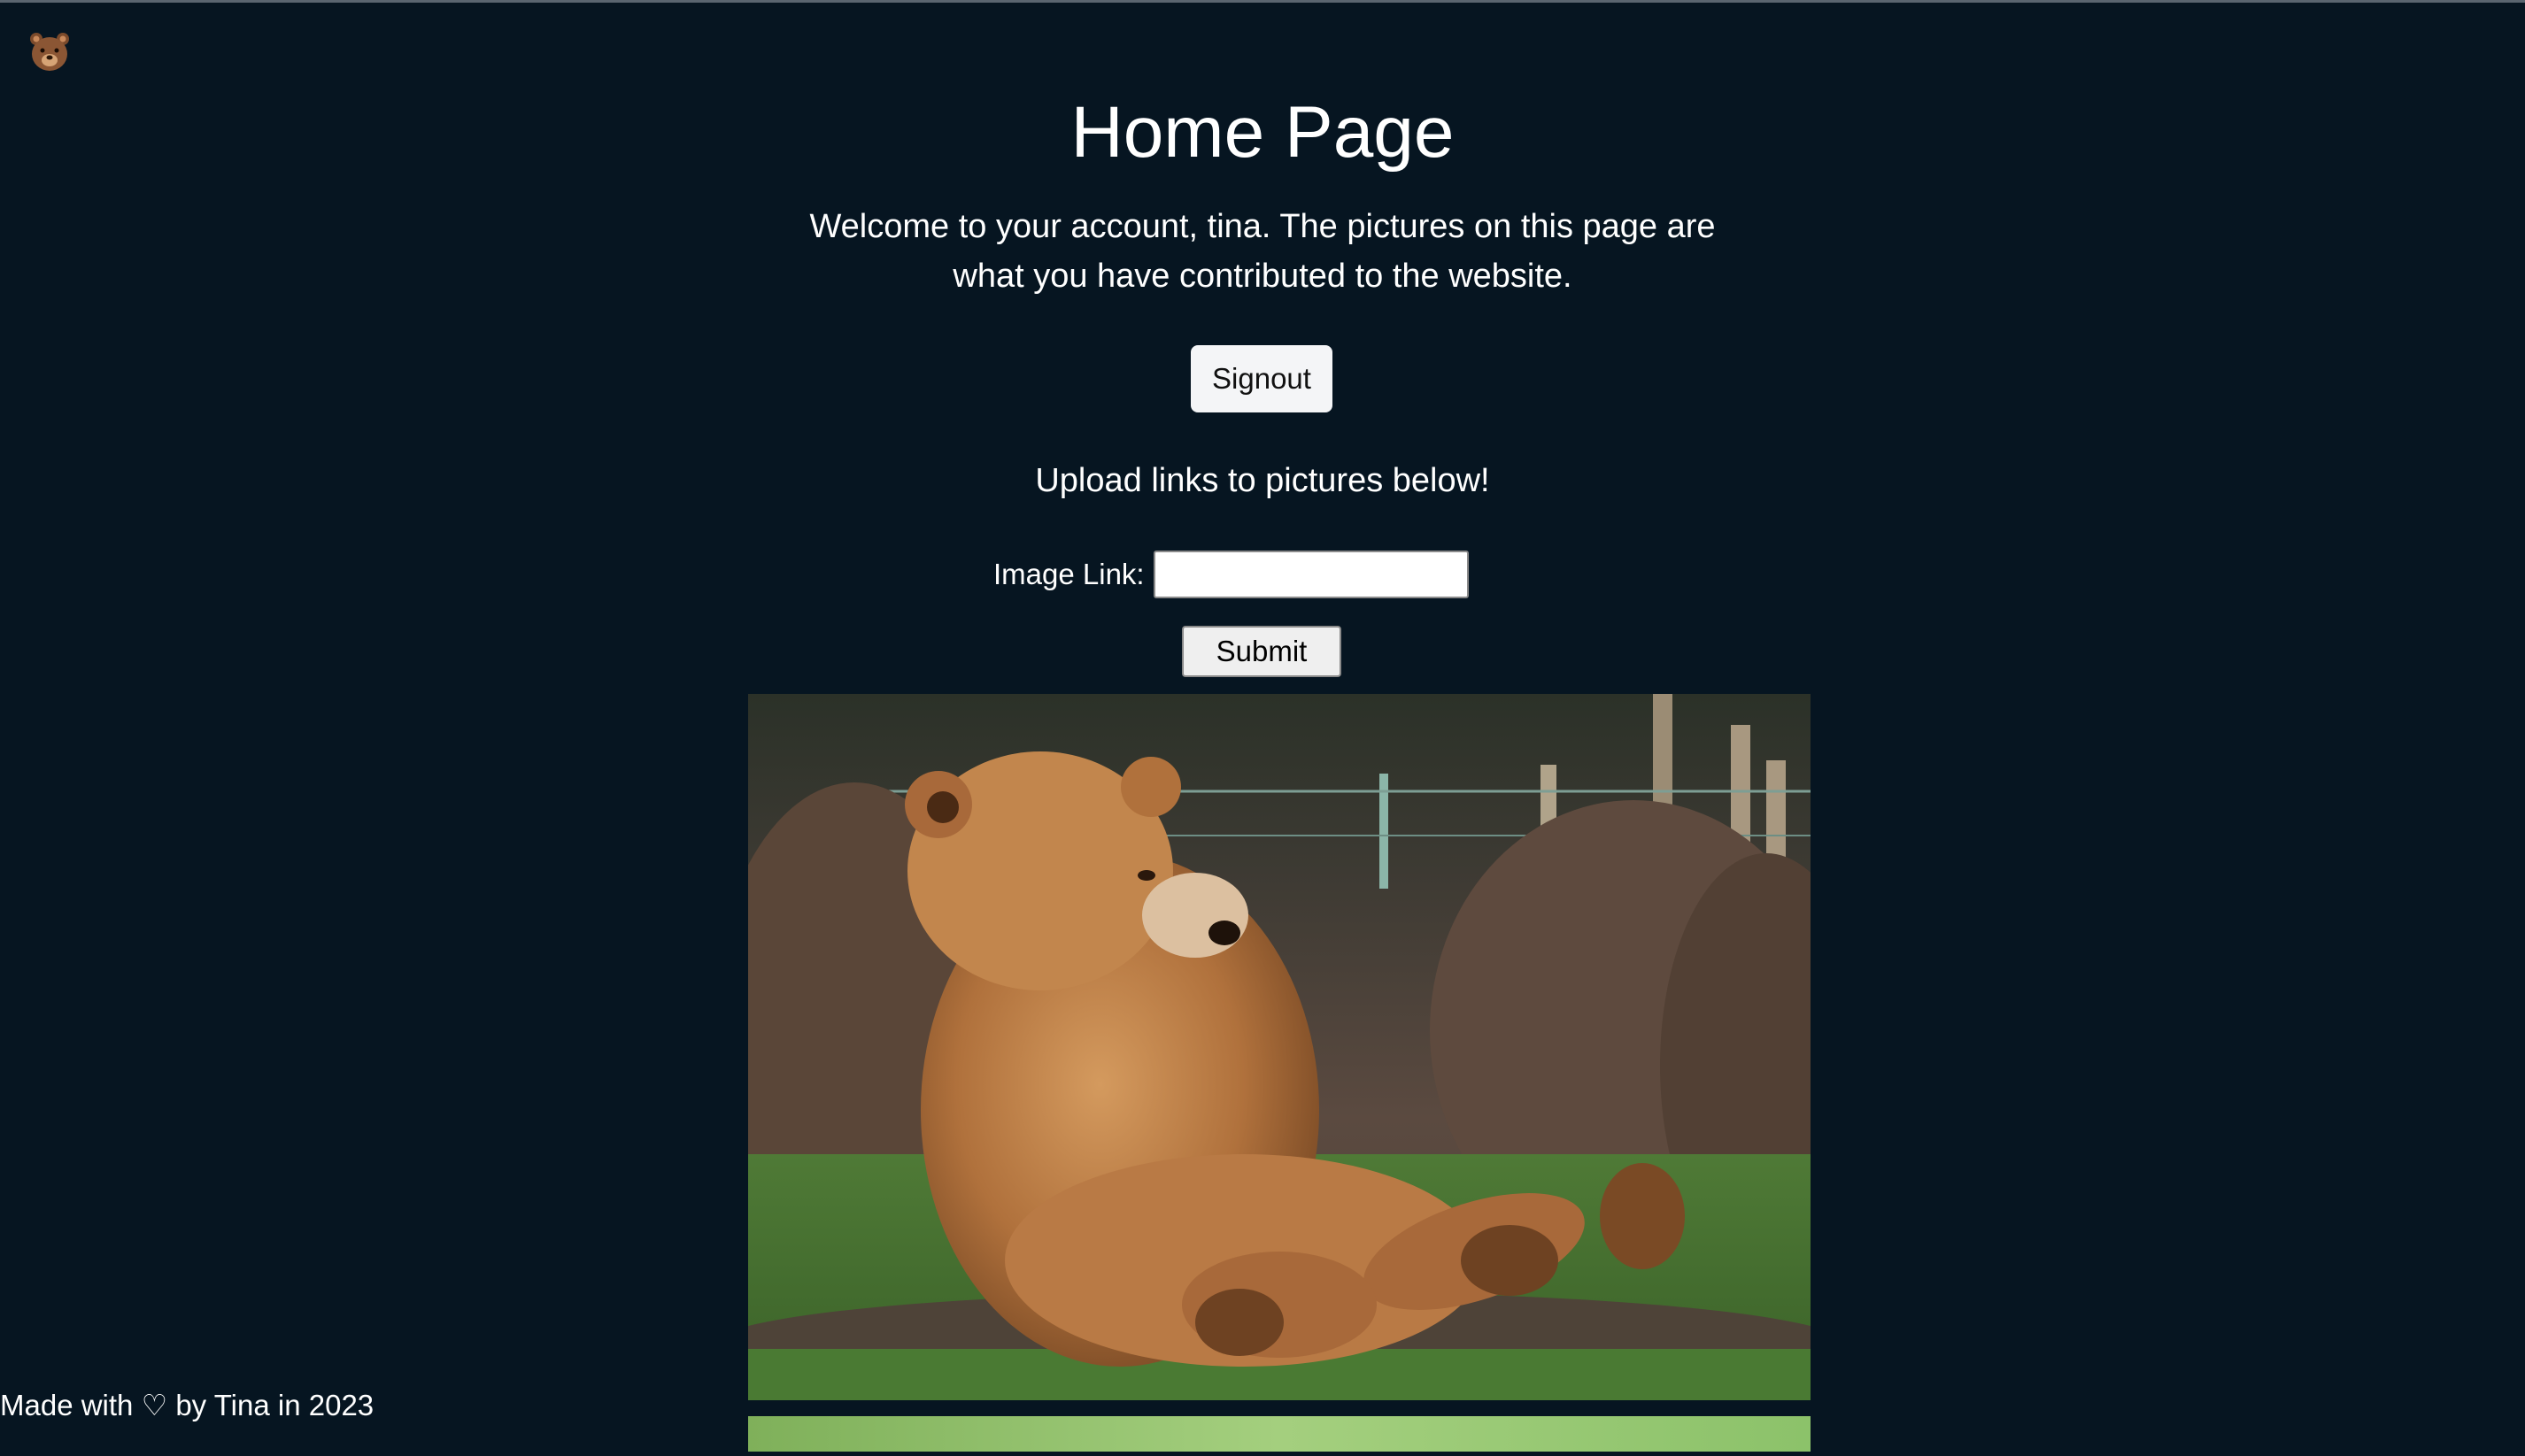 The width and height of the screenshot is (2525, 1456). What do you see at coordinates (49, 51) in the screenshot?
I see `bear-face-icon` at bounding box center [49, 51].